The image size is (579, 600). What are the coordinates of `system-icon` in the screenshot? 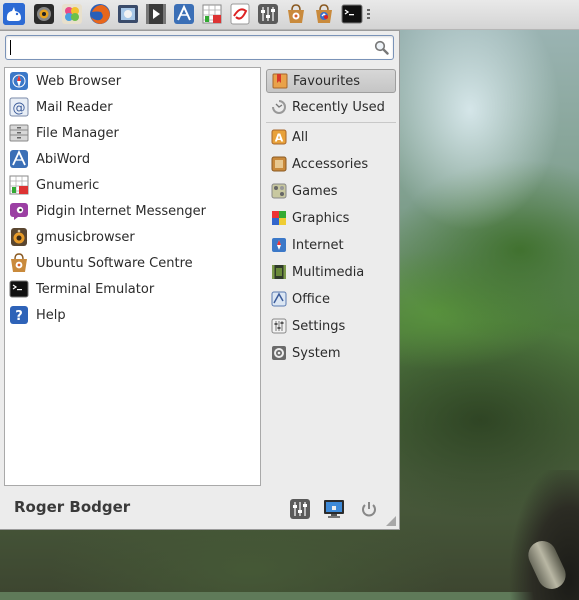 It's located at (279, 353).